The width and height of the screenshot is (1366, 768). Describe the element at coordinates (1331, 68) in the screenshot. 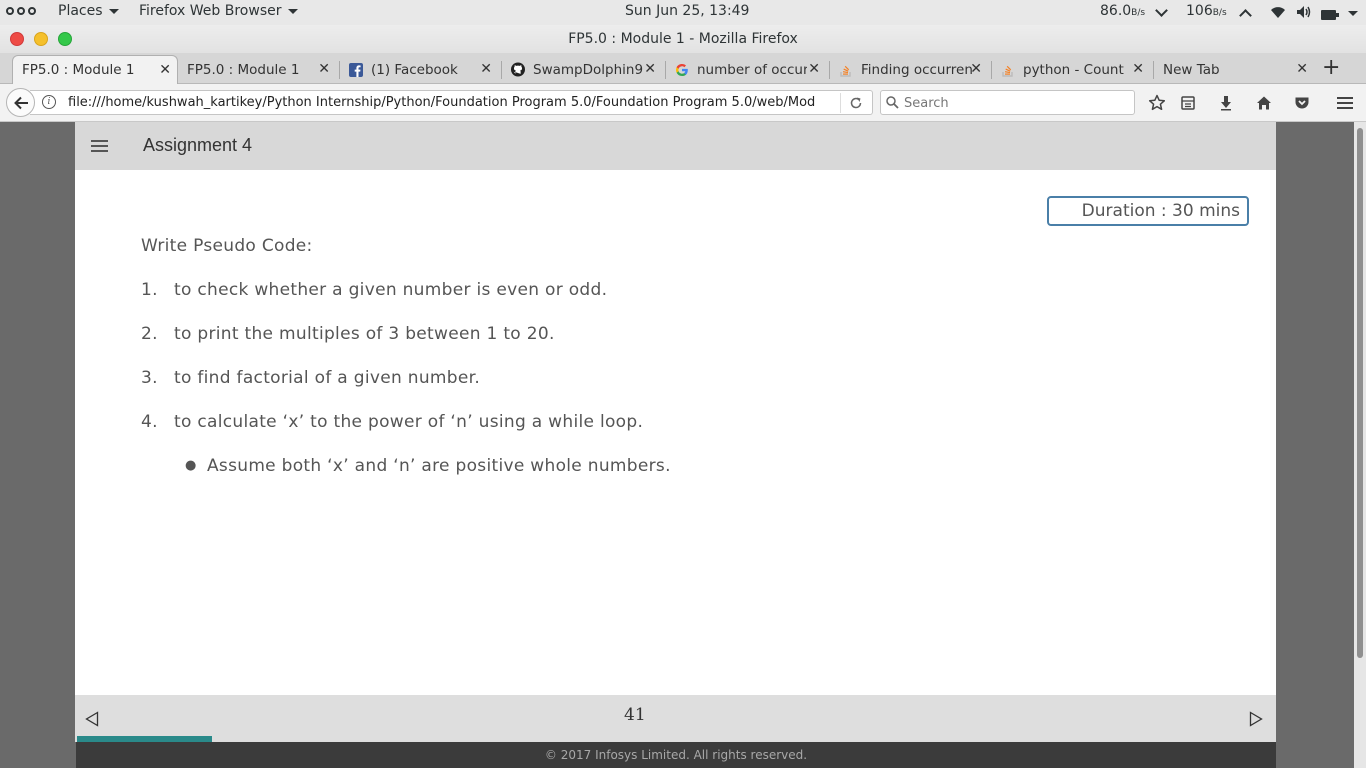

I see `new-tab-button: +` at that location.